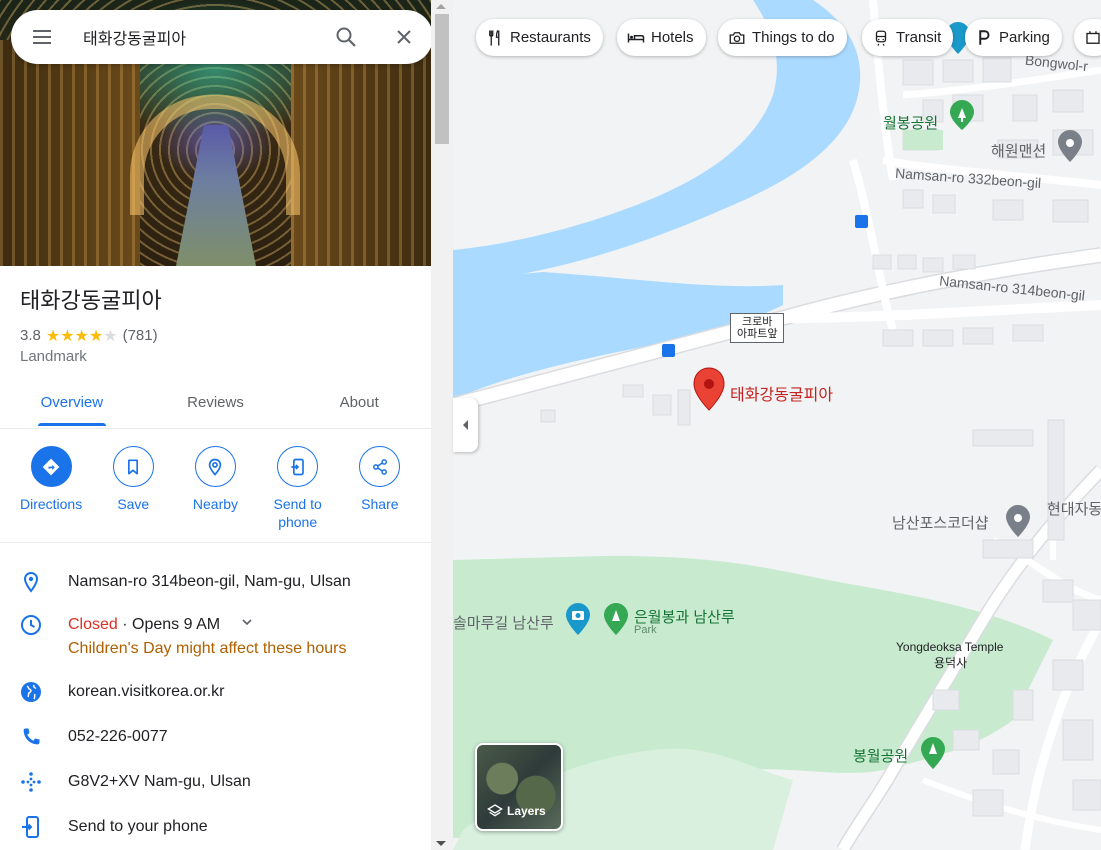 Image resolution: width=1101 pixels, height=850 pixels. I want to click on photo-wall-left, so click(70, 153).